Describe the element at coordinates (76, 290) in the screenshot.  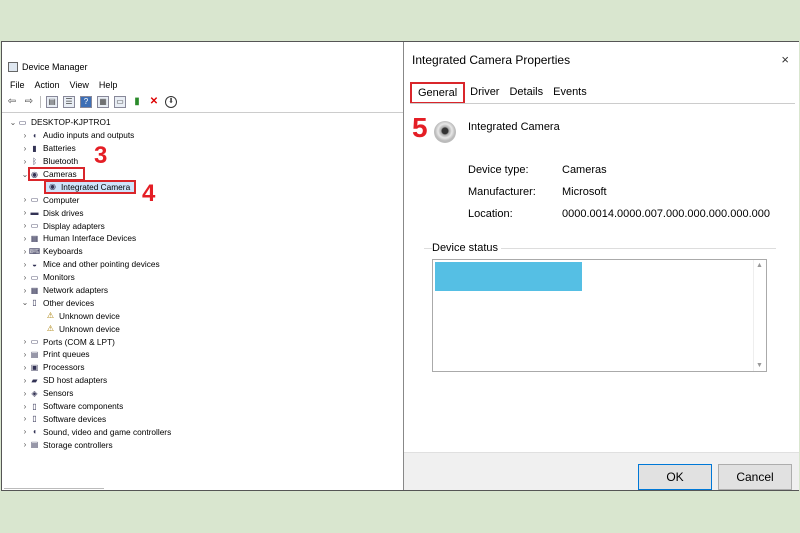
I see `tree-item-label: Network adapters` at that location.